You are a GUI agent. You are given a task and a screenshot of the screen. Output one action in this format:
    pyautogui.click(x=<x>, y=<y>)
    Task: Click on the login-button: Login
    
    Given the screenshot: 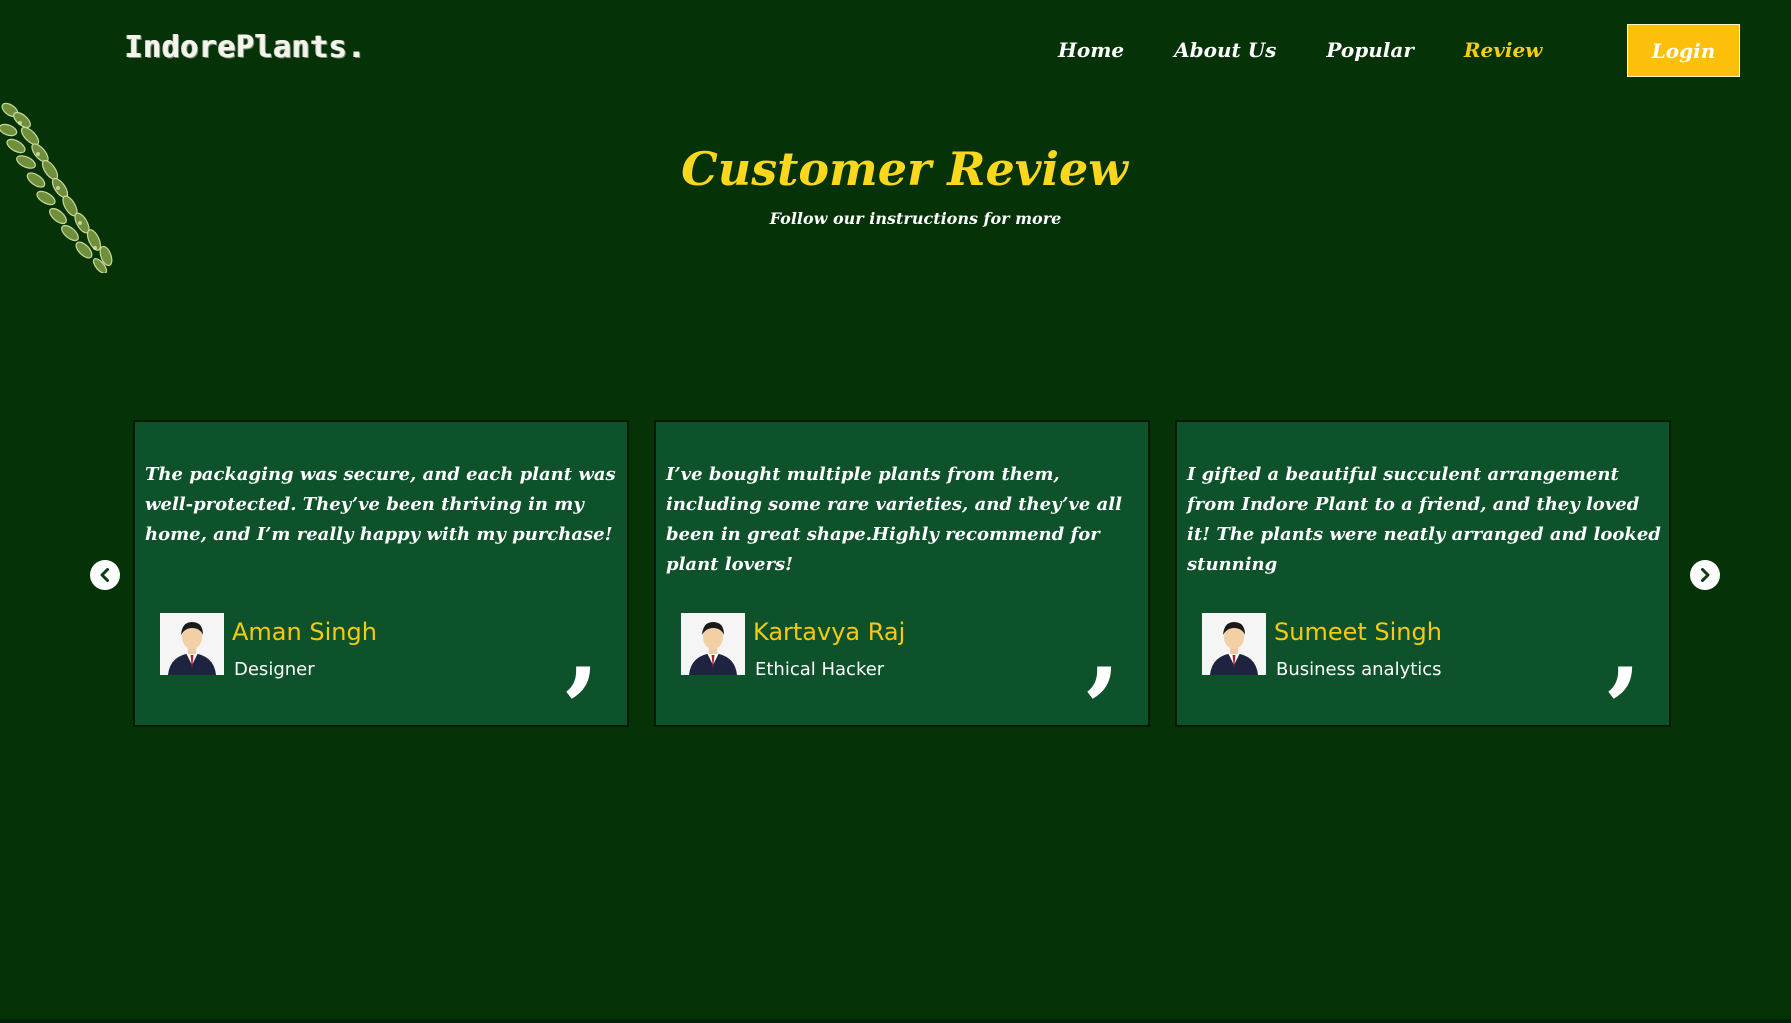 What is the action you would take?
    pyautogui.click(x=1683, y=50)
    